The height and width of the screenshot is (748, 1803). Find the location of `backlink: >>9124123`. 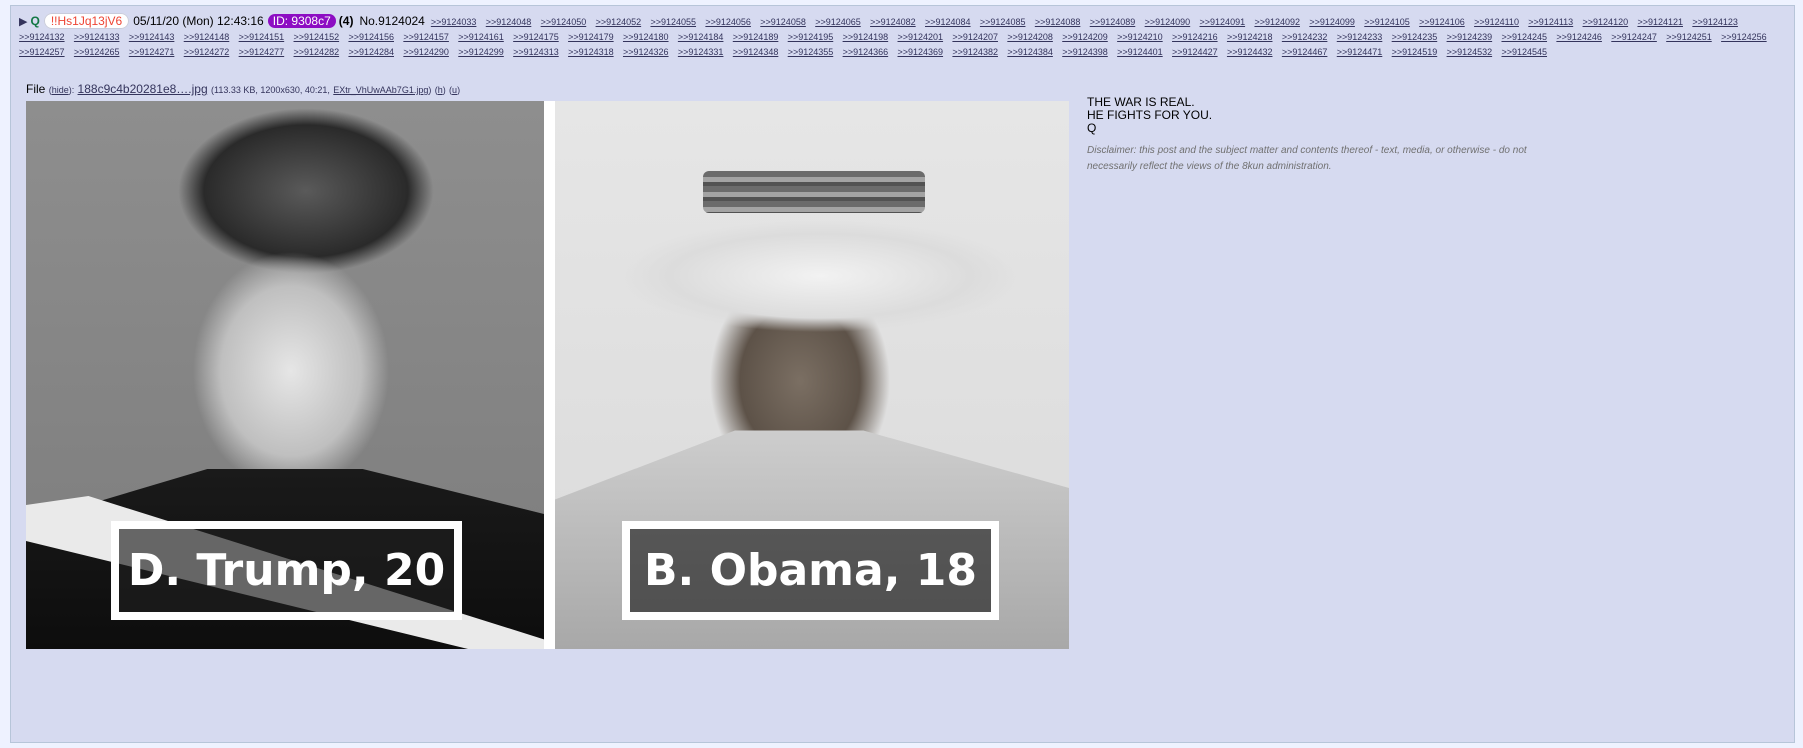

backlink: >>9124123 is located at coordinates (1715, 22).